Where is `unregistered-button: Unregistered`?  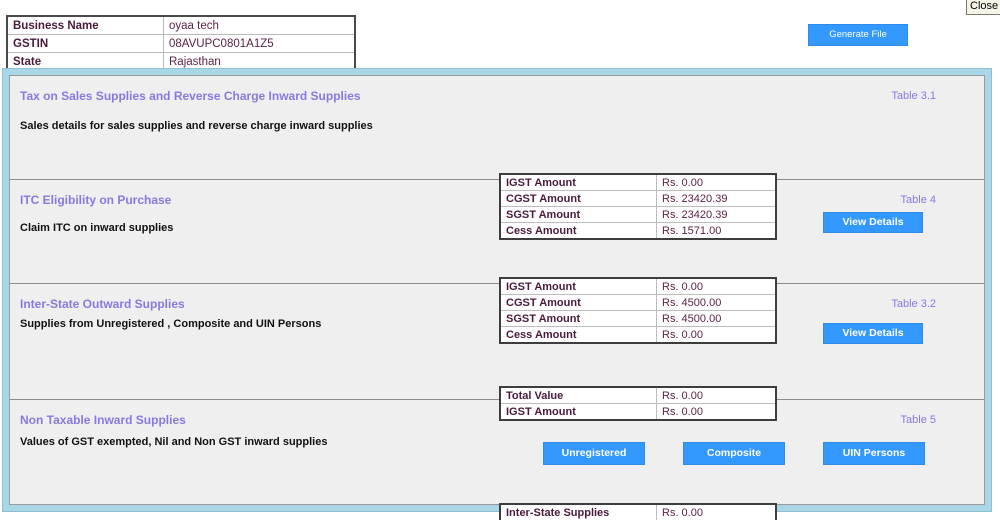
unregistered-button: Unregistered is located at coordinates (594, 453).